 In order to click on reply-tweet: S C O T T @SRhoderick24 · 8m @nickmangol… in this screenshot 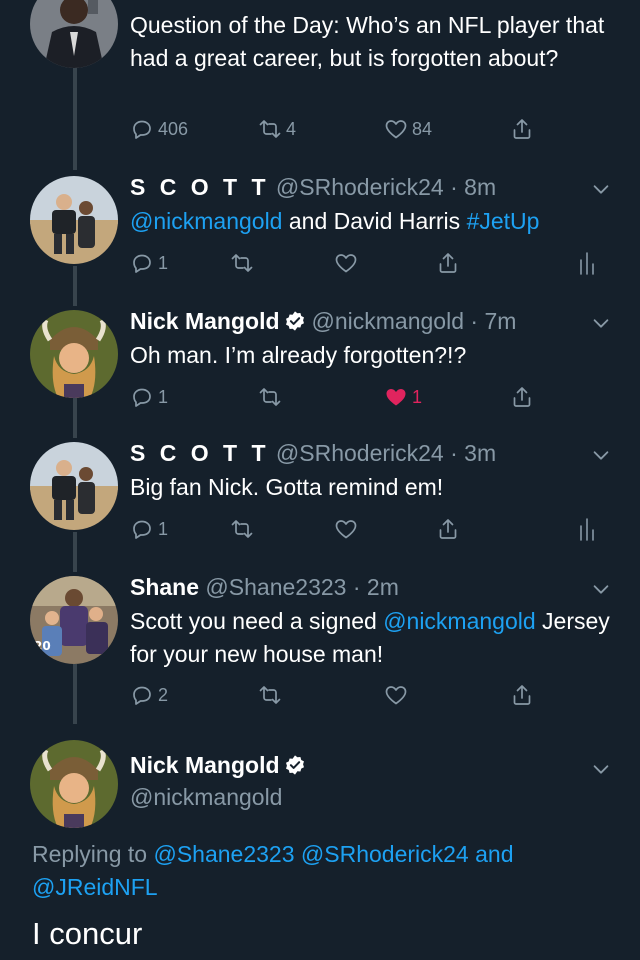, I will do `click(320, 232)`.